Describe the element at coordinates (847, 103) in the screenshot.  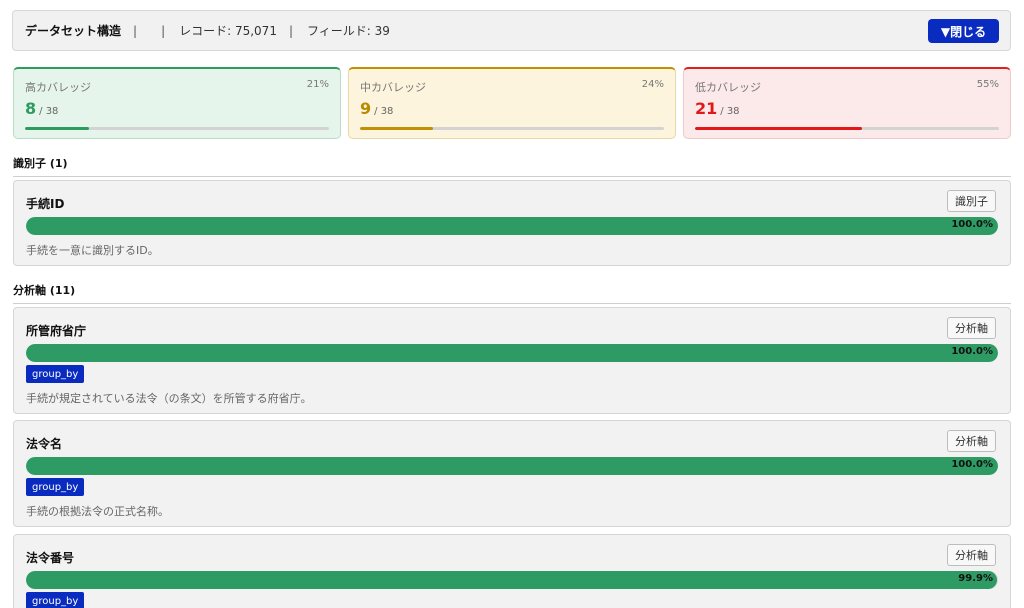
I see `low-coverage-card: 低カバレッジ 55% 21/ 38` at that location.